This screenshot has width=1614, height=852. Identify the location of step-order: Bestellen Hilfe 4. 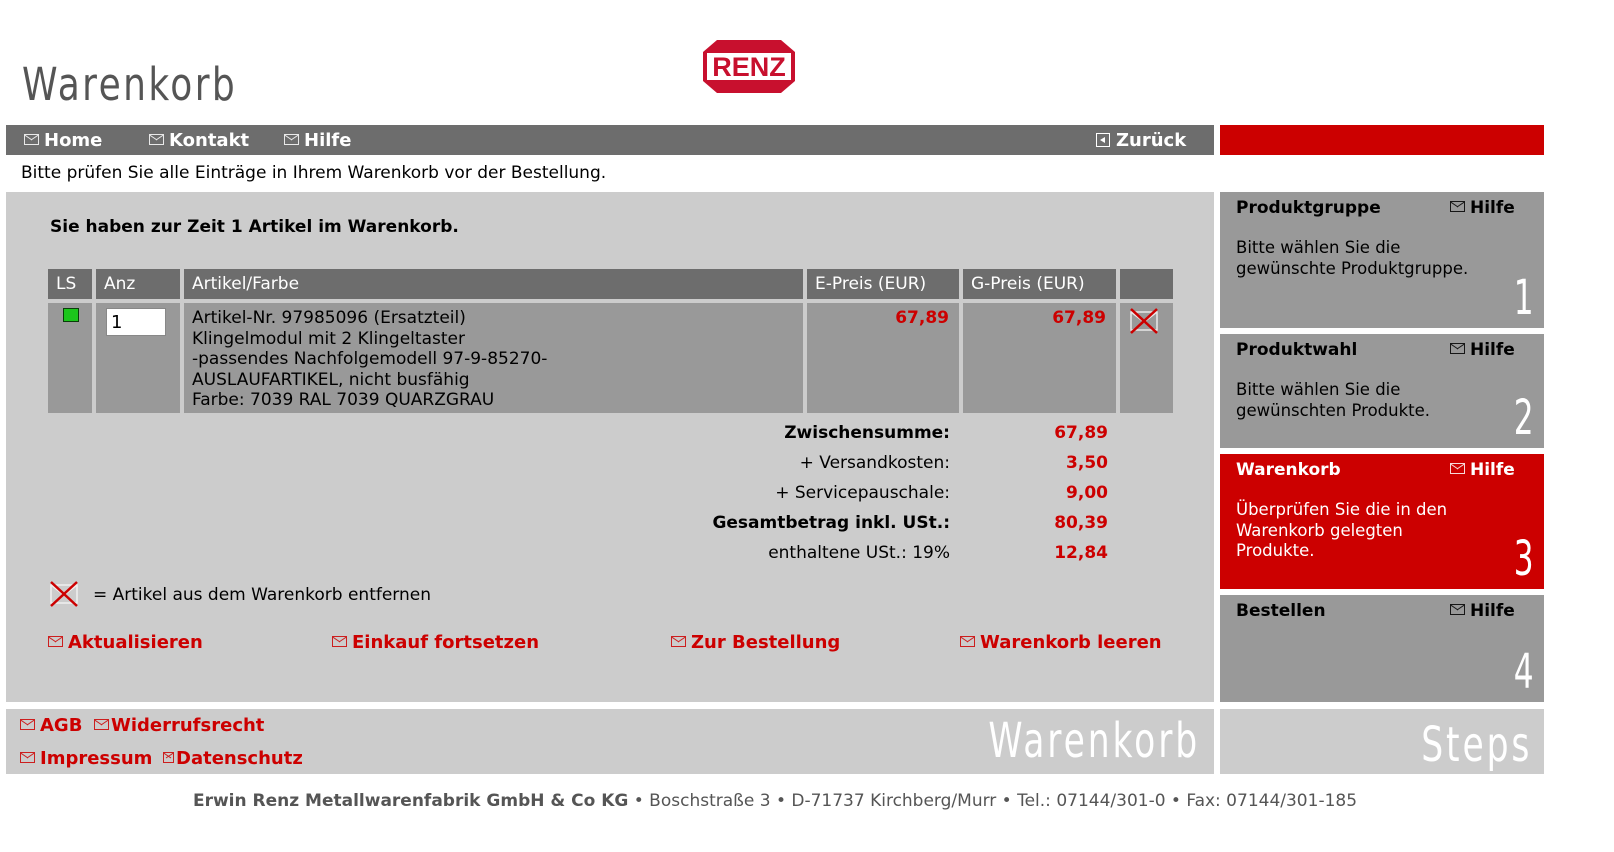
(1382, 648).